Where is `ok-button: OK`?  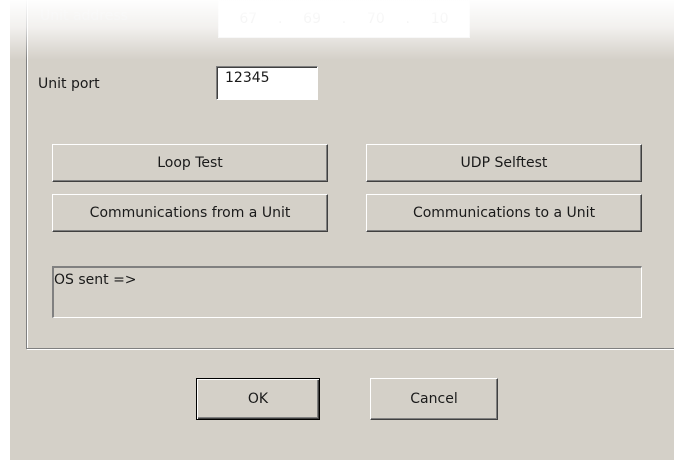 ok-button: OK is located at coordinates (258, 399).